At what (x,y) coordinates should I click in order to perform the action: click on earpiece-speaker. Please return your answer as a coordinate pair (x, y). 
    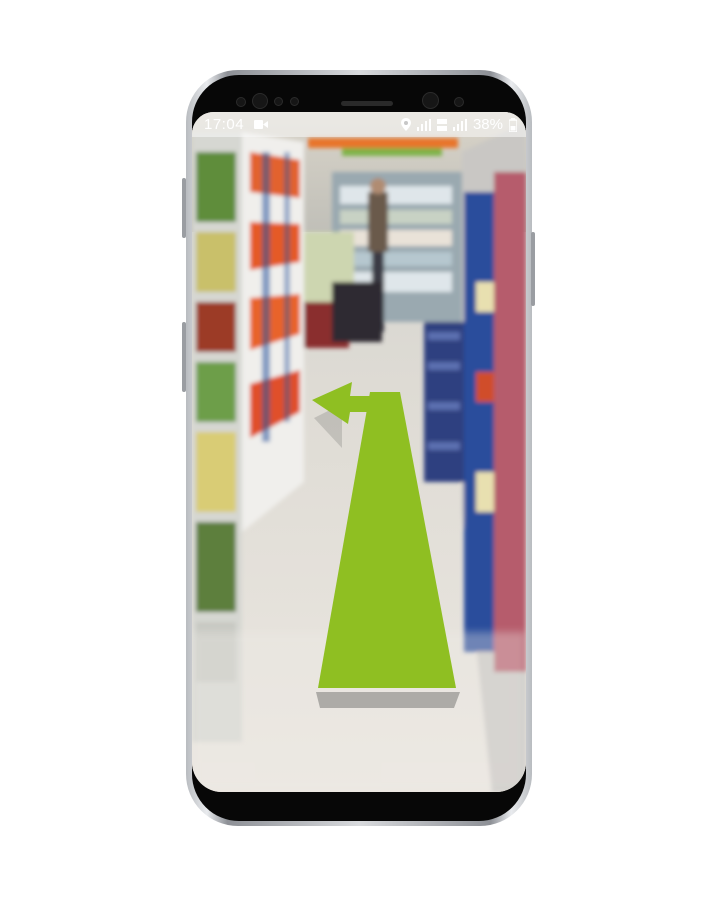
    Looking at the image, I should click on (367, 103).